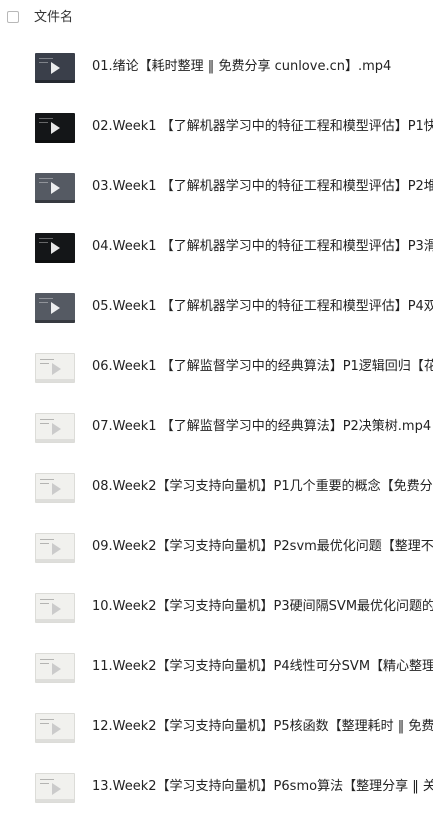  I want to click on file-name: 01.绪论【耗时整理 ‖ 免费分享 cunlove.cn】.mp4, so click(262, 67).